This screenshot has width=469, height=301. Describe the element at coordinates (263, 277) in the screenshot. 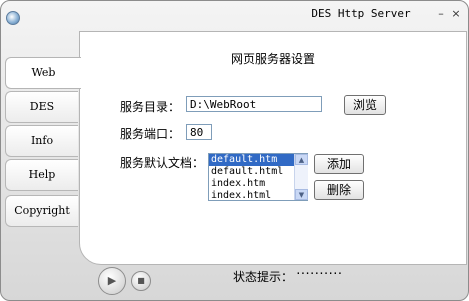

I see `status-label: 状态提示：` at that location.